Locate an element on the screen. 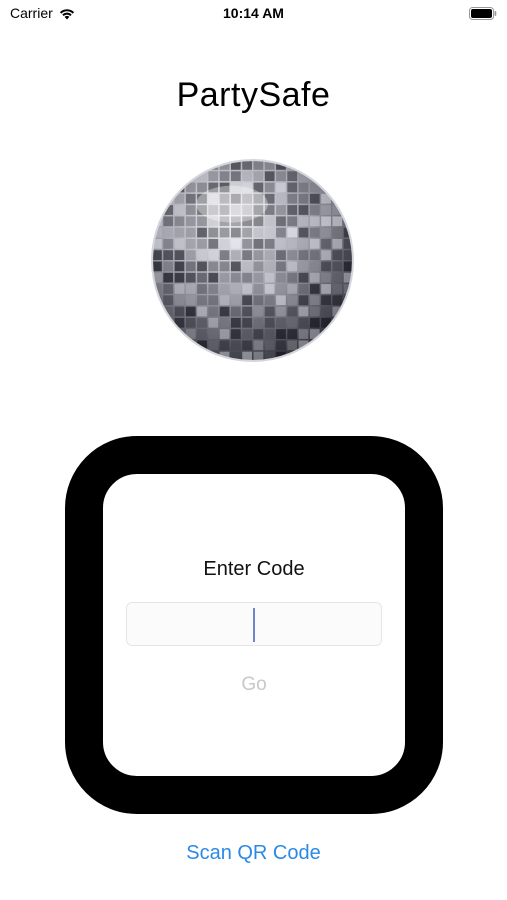 Image resolution: width=507 pixels, height=900 pixels. app-title: PartySafe is located at coordinates (253, 95).